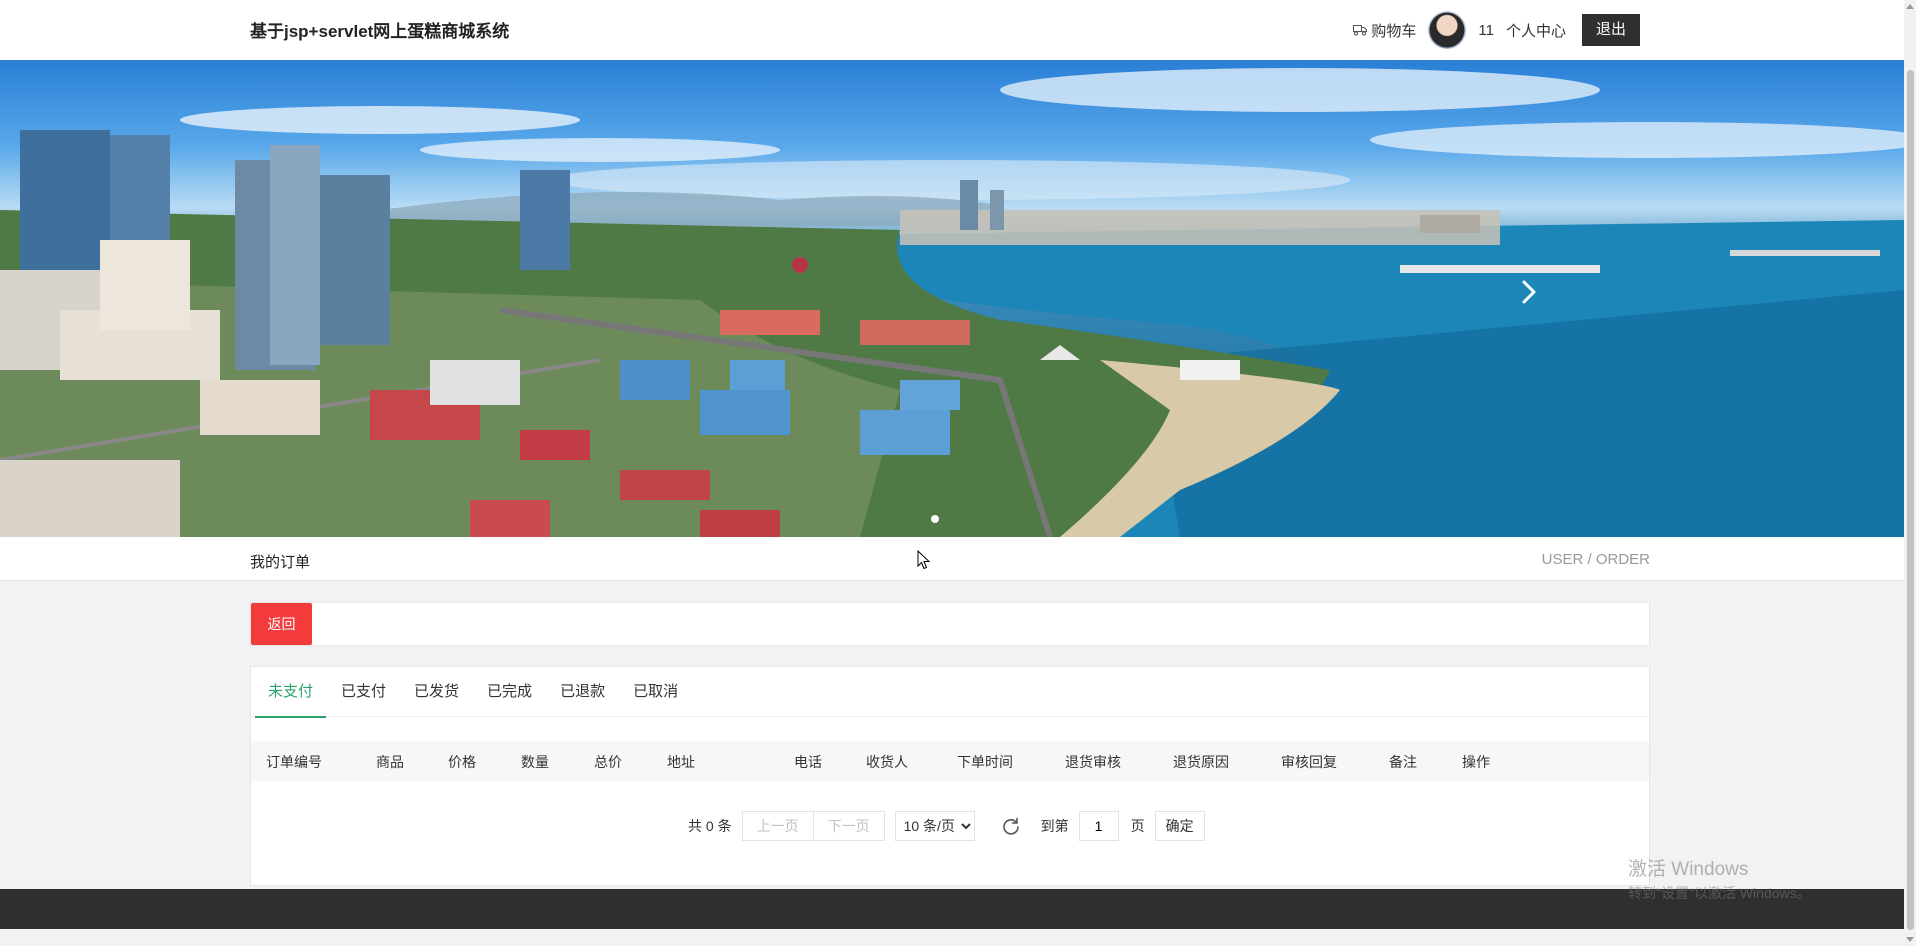 This screenshot has width=1916, height=946. What do you see at coordinates (462, 762) in the screenshot?
I see `column-header-price: 价格` at bounding box center [462, 762].